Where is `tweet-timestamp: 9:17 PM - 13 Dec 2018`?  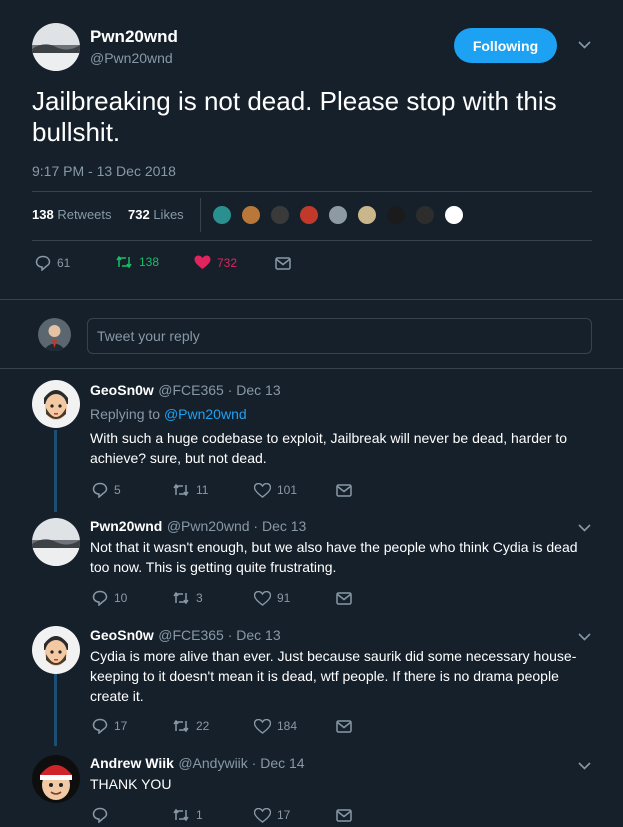
tweet-timestamp: 9:17 PM - 13 Dec 2018 is located at coordinates (104, 171).